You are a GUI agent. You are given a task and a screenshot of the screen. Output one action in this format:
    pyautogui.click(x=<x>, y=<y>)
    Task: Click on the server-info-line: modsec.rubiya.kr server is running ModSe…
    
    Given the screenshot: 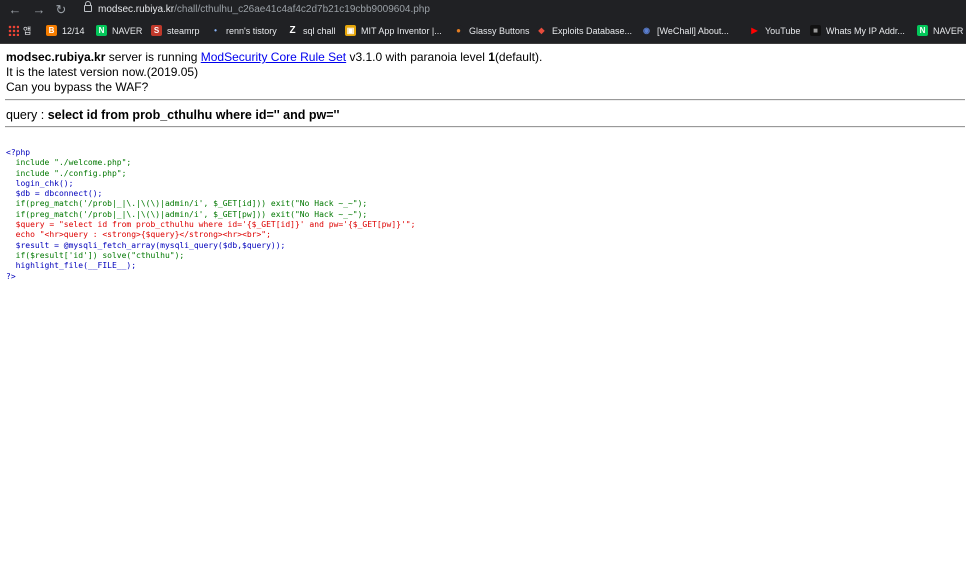 What is the action you would take?
    pyautogui.click(x=274, y=57)
    